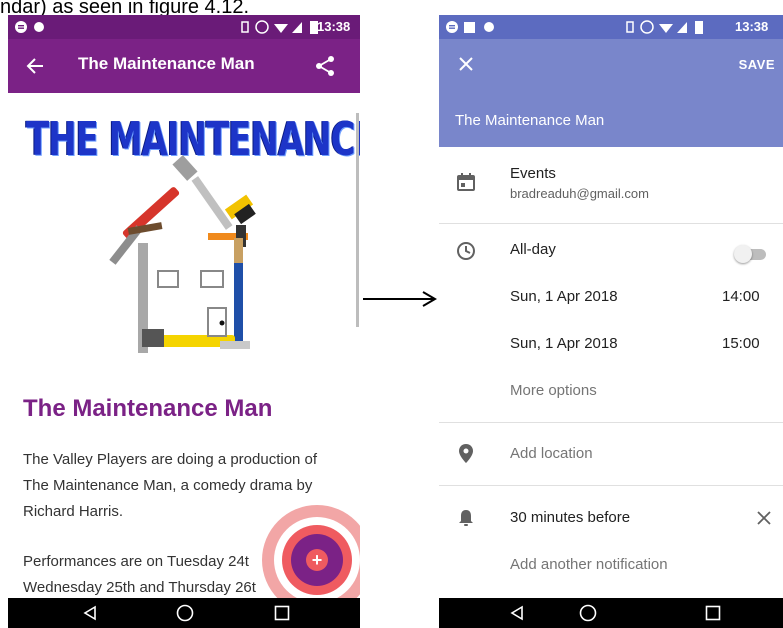 The height and width of the screenshot is (628, 783). I want to click on all-day-toggle, so click(751, 254).